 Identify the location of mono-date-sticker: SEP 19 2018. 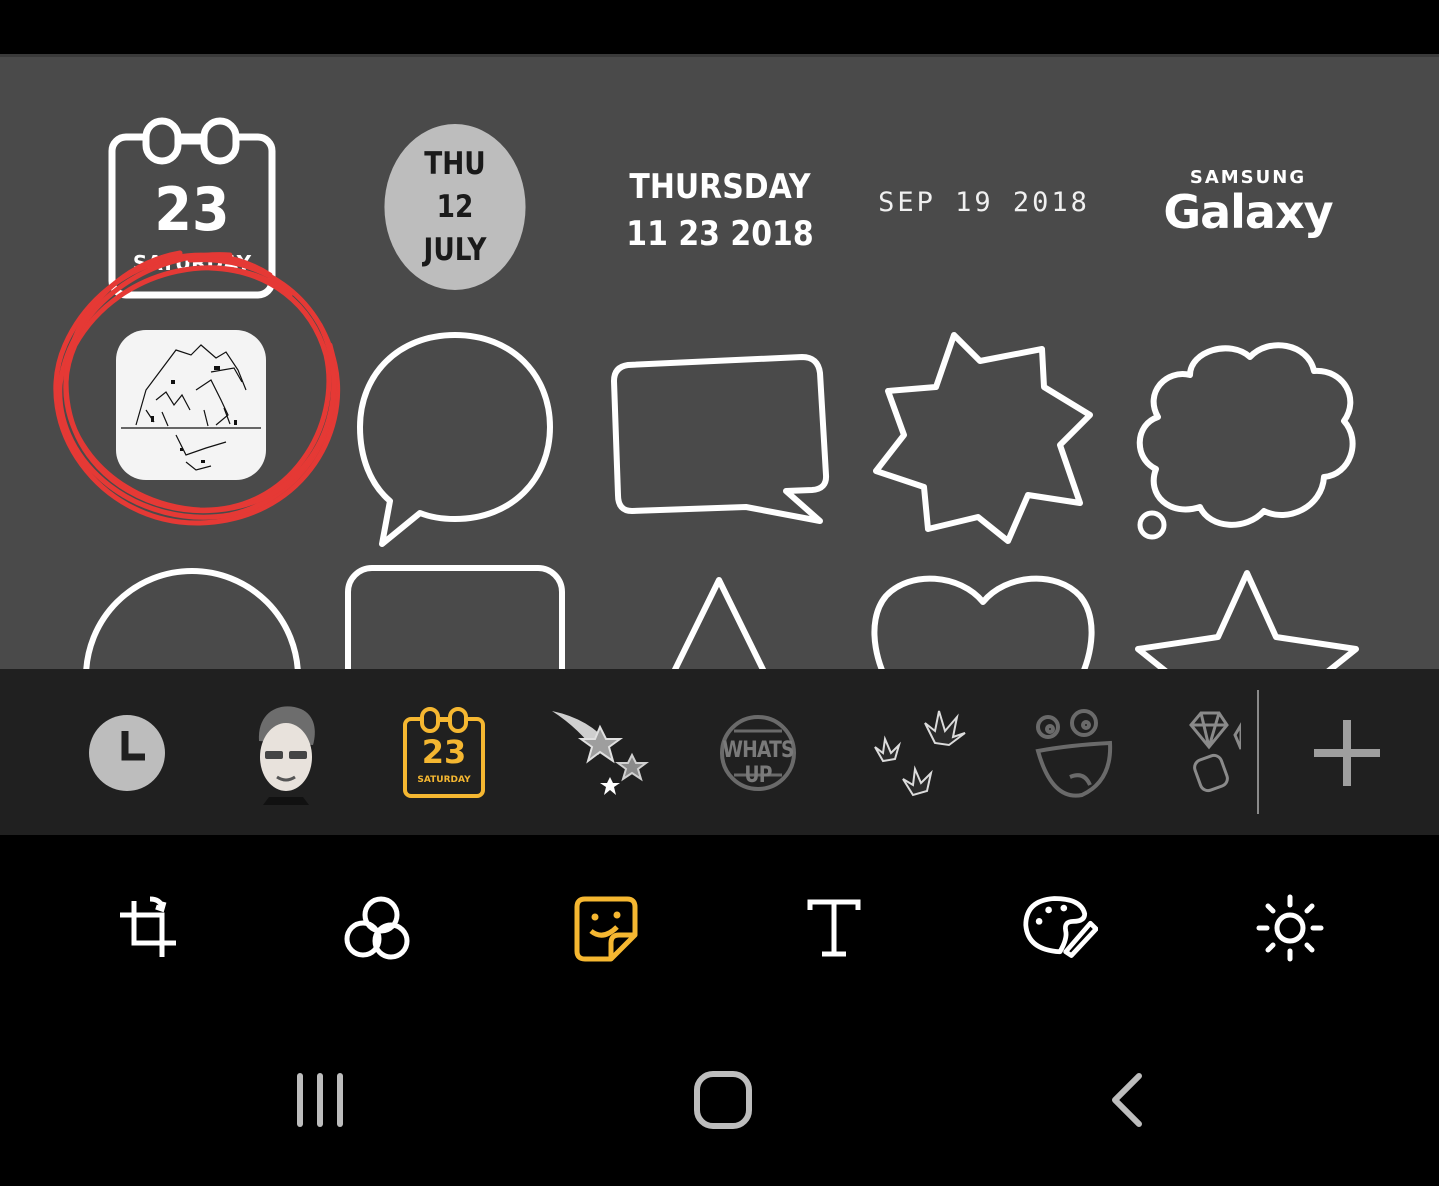
(984, 202).